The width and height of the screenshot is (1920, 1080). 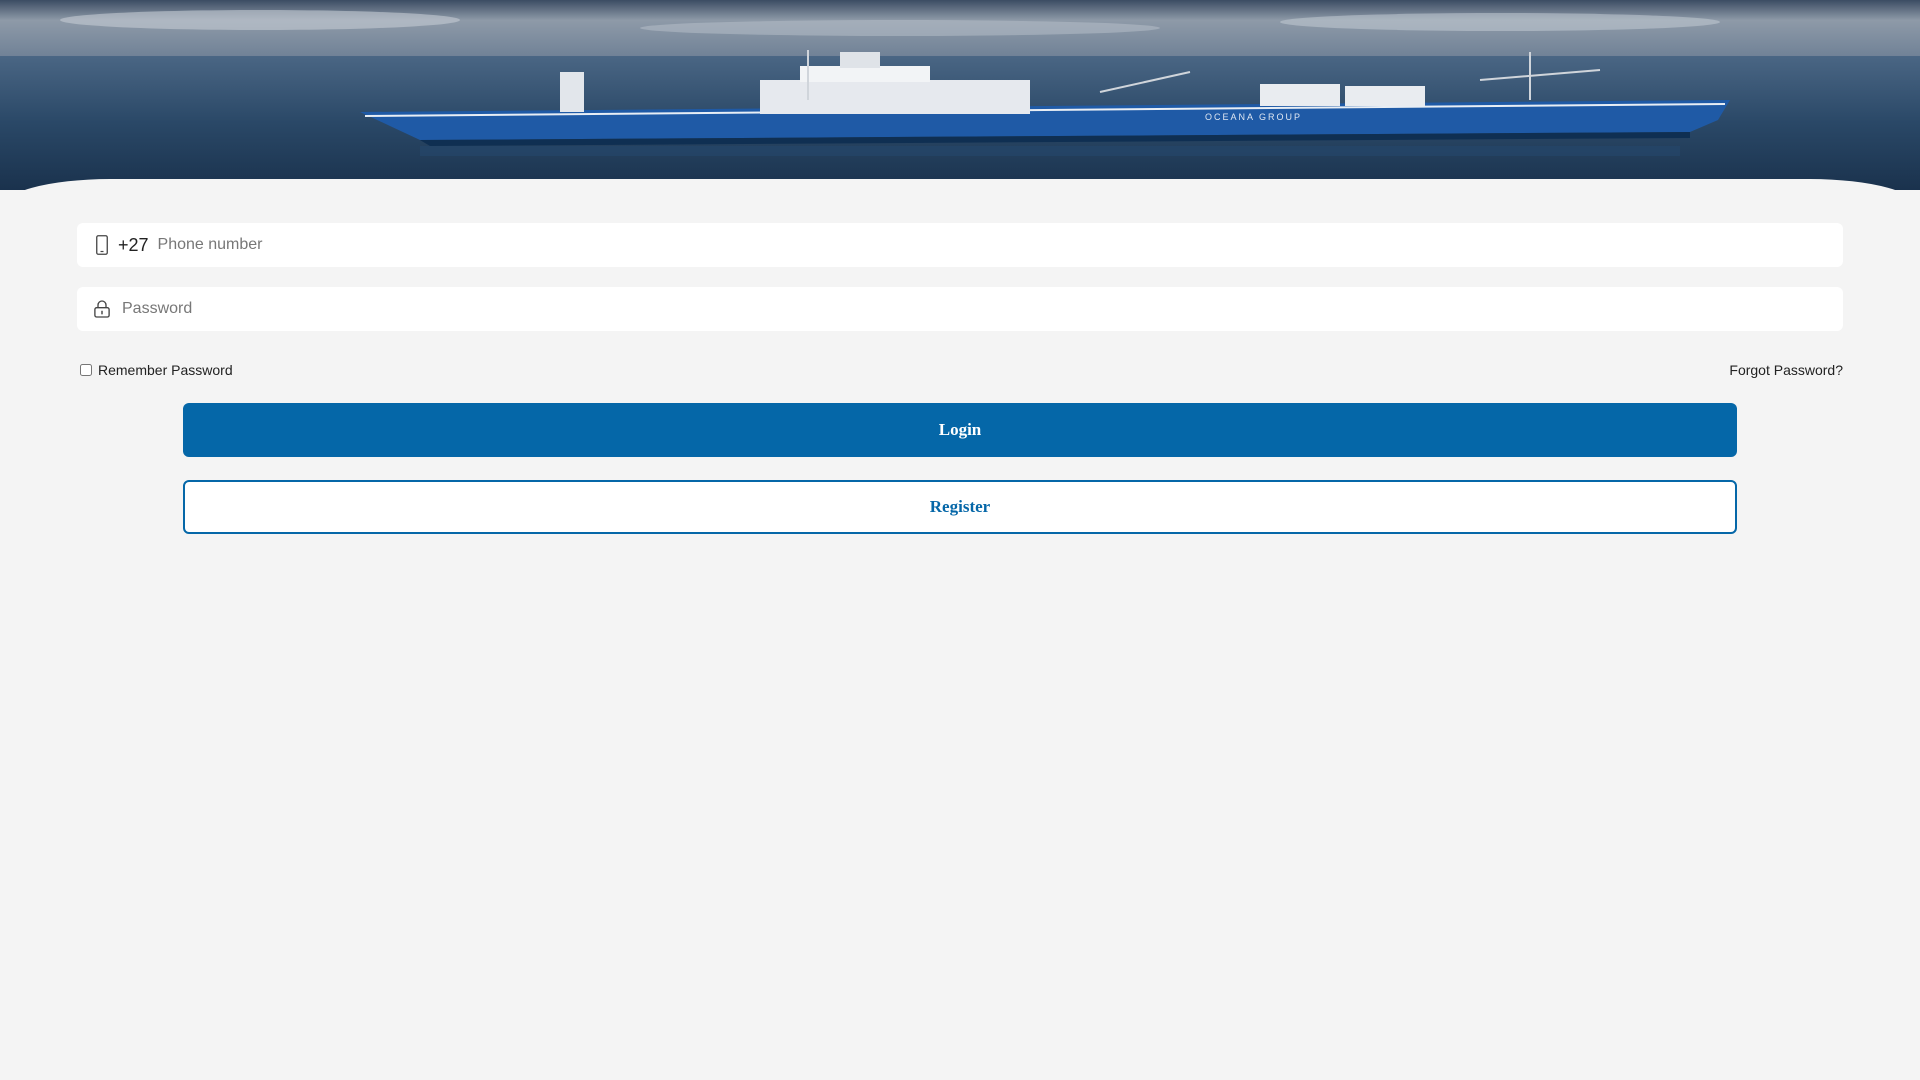 I want to click on remember-password-label: Remember Password, so click(x=165, y=370).